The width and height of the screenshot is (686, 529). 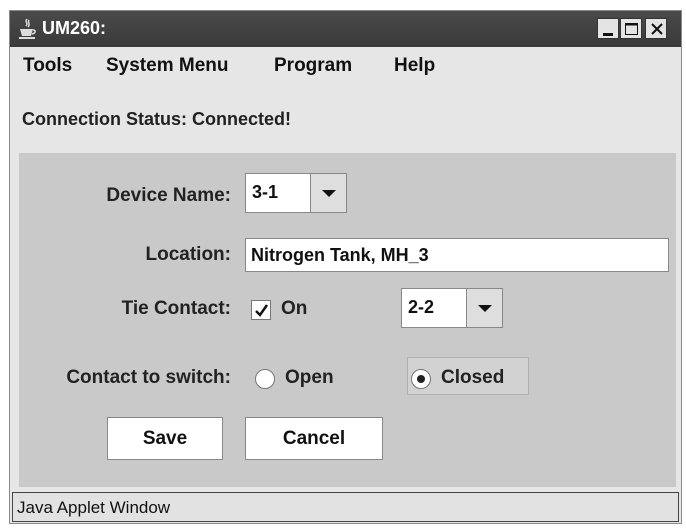 I want to click on radio-selected-dot, so click(x=421, y=379).